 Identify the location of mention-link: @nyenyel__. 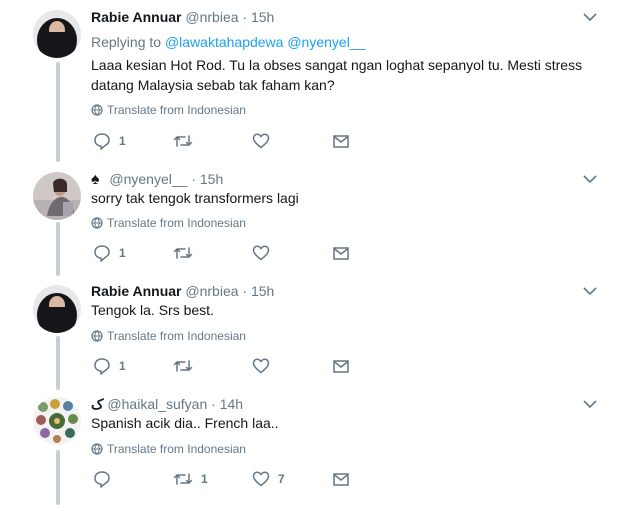
(326, 42).